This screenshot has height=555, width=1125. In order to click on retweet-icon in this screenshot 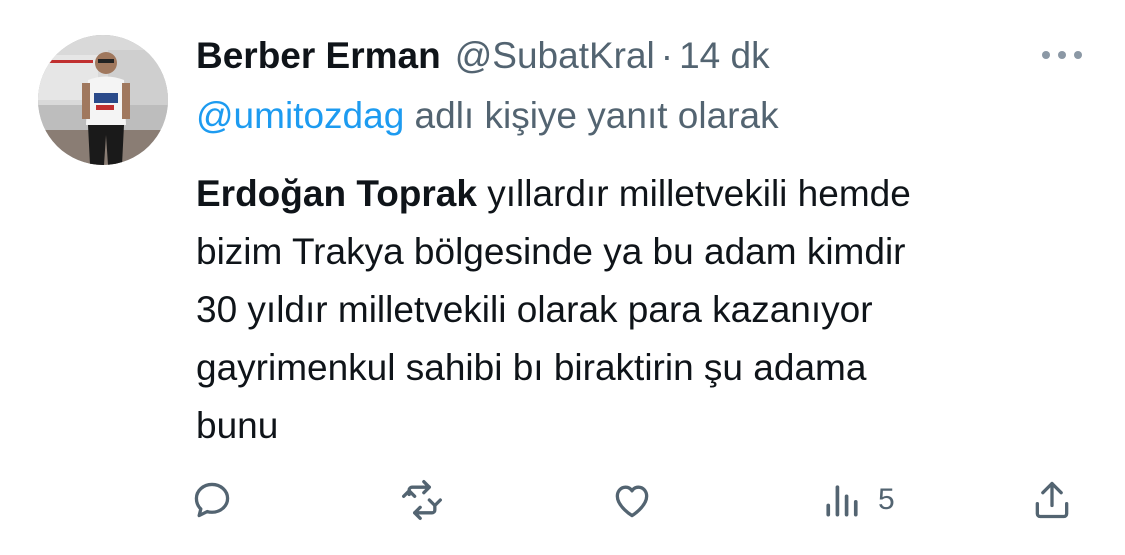, I will do `click(422, 500)`.